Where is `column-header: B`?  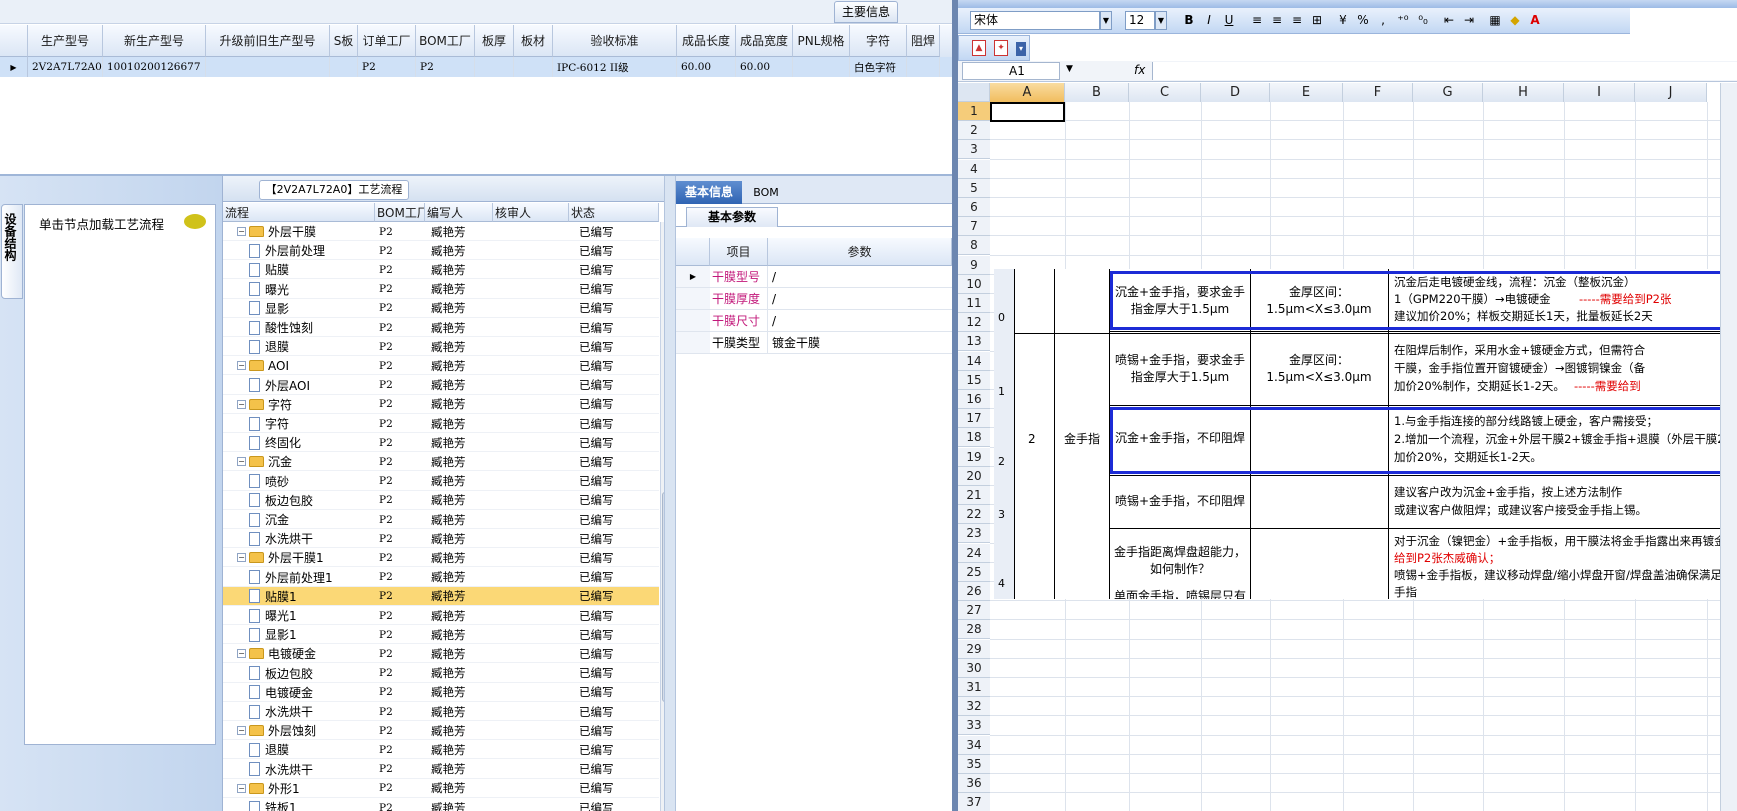
column-header: B is located at coordinates (1097, 92).